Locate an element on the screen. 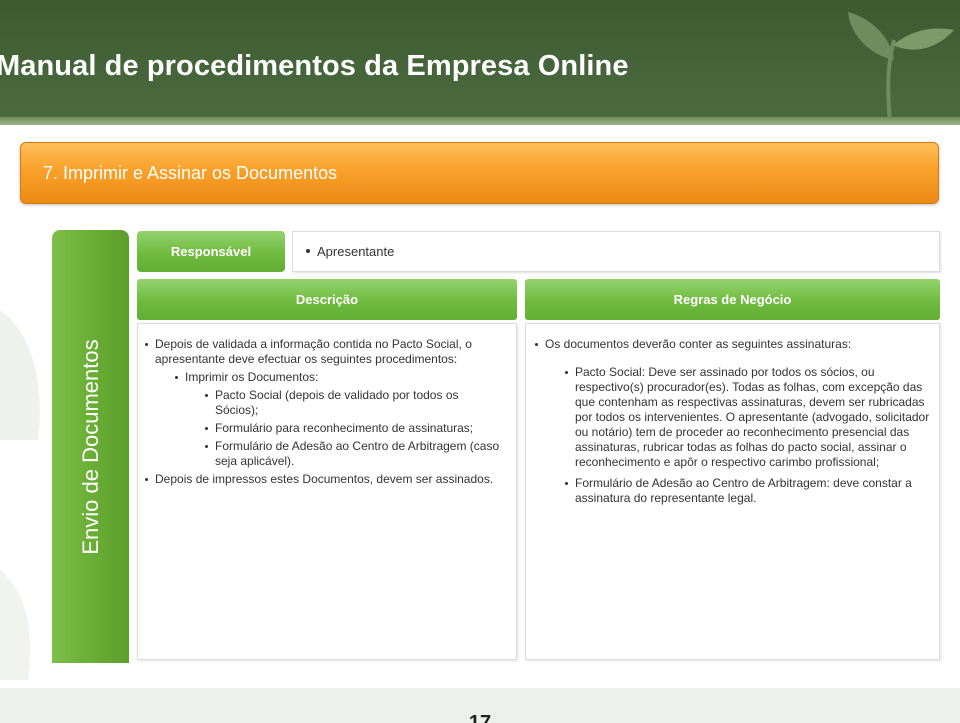 The height and width of the screenshot is (723, 960). sprout-logo-icon is located at coordinates (901, 68).